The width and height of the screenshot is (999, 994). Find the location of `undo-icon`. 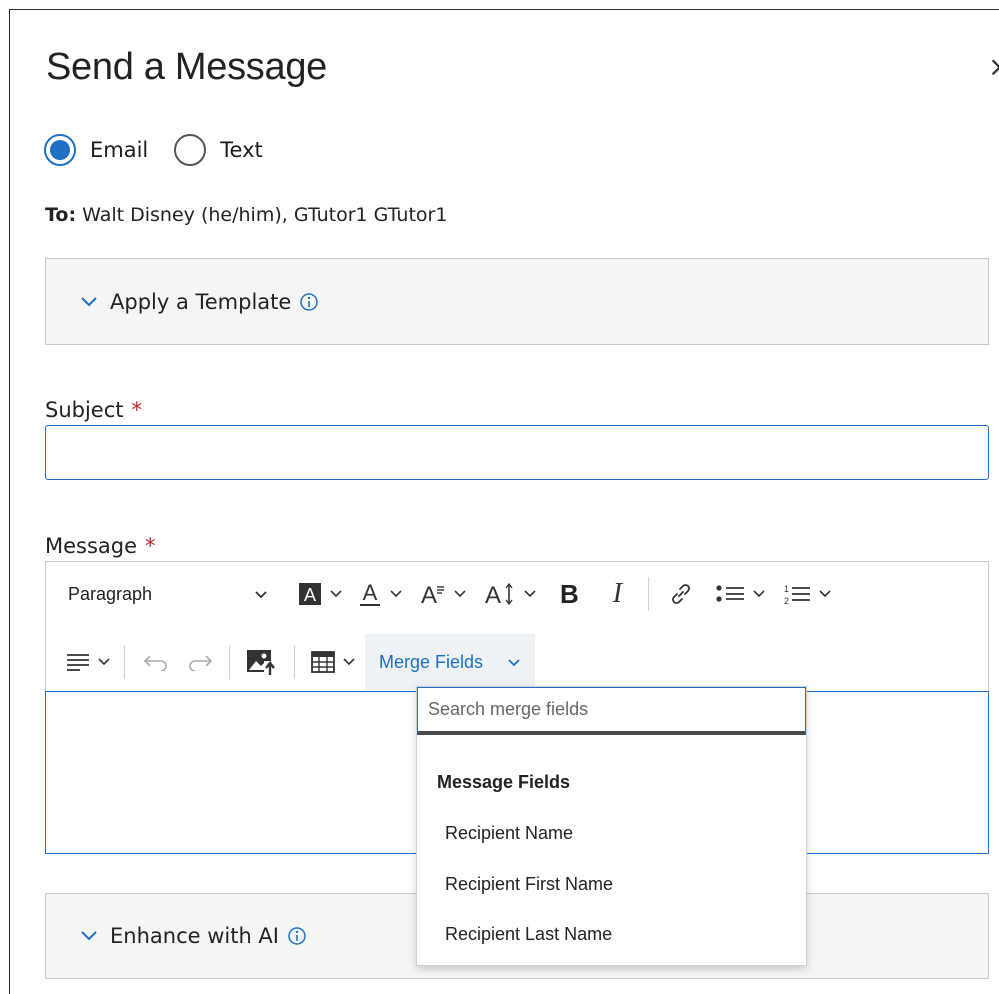

undo-icon is located at coordinates (155, 663).